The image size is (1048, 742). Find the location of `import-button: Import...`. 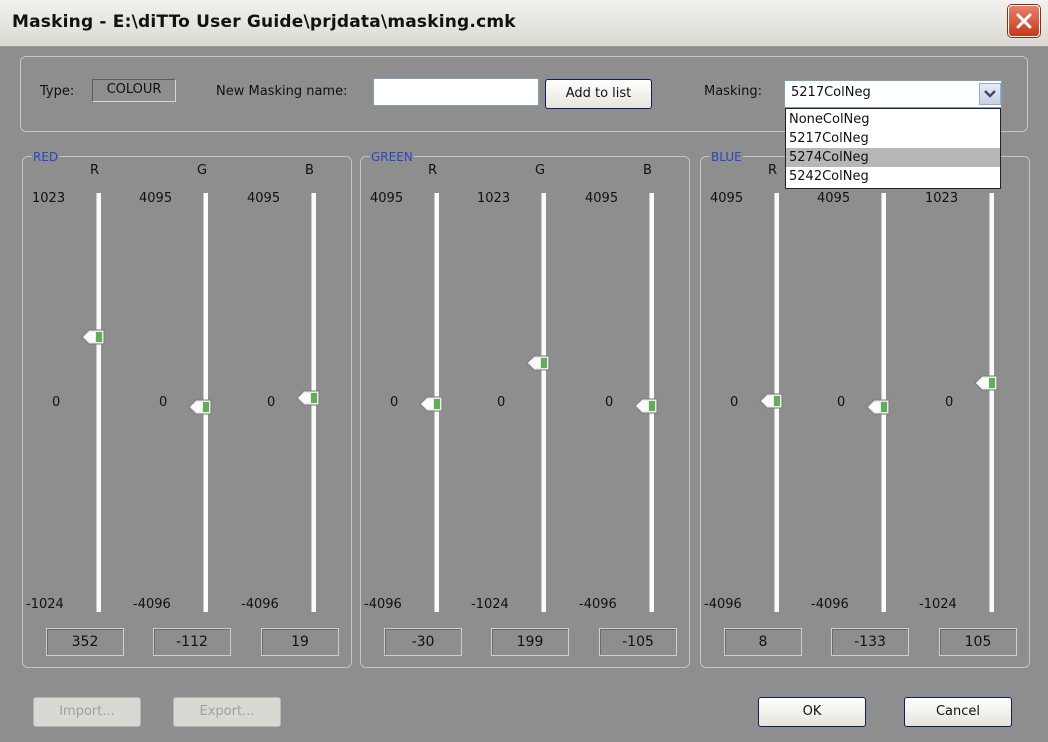

import-button: Import... is located at coordinates (87, 712).